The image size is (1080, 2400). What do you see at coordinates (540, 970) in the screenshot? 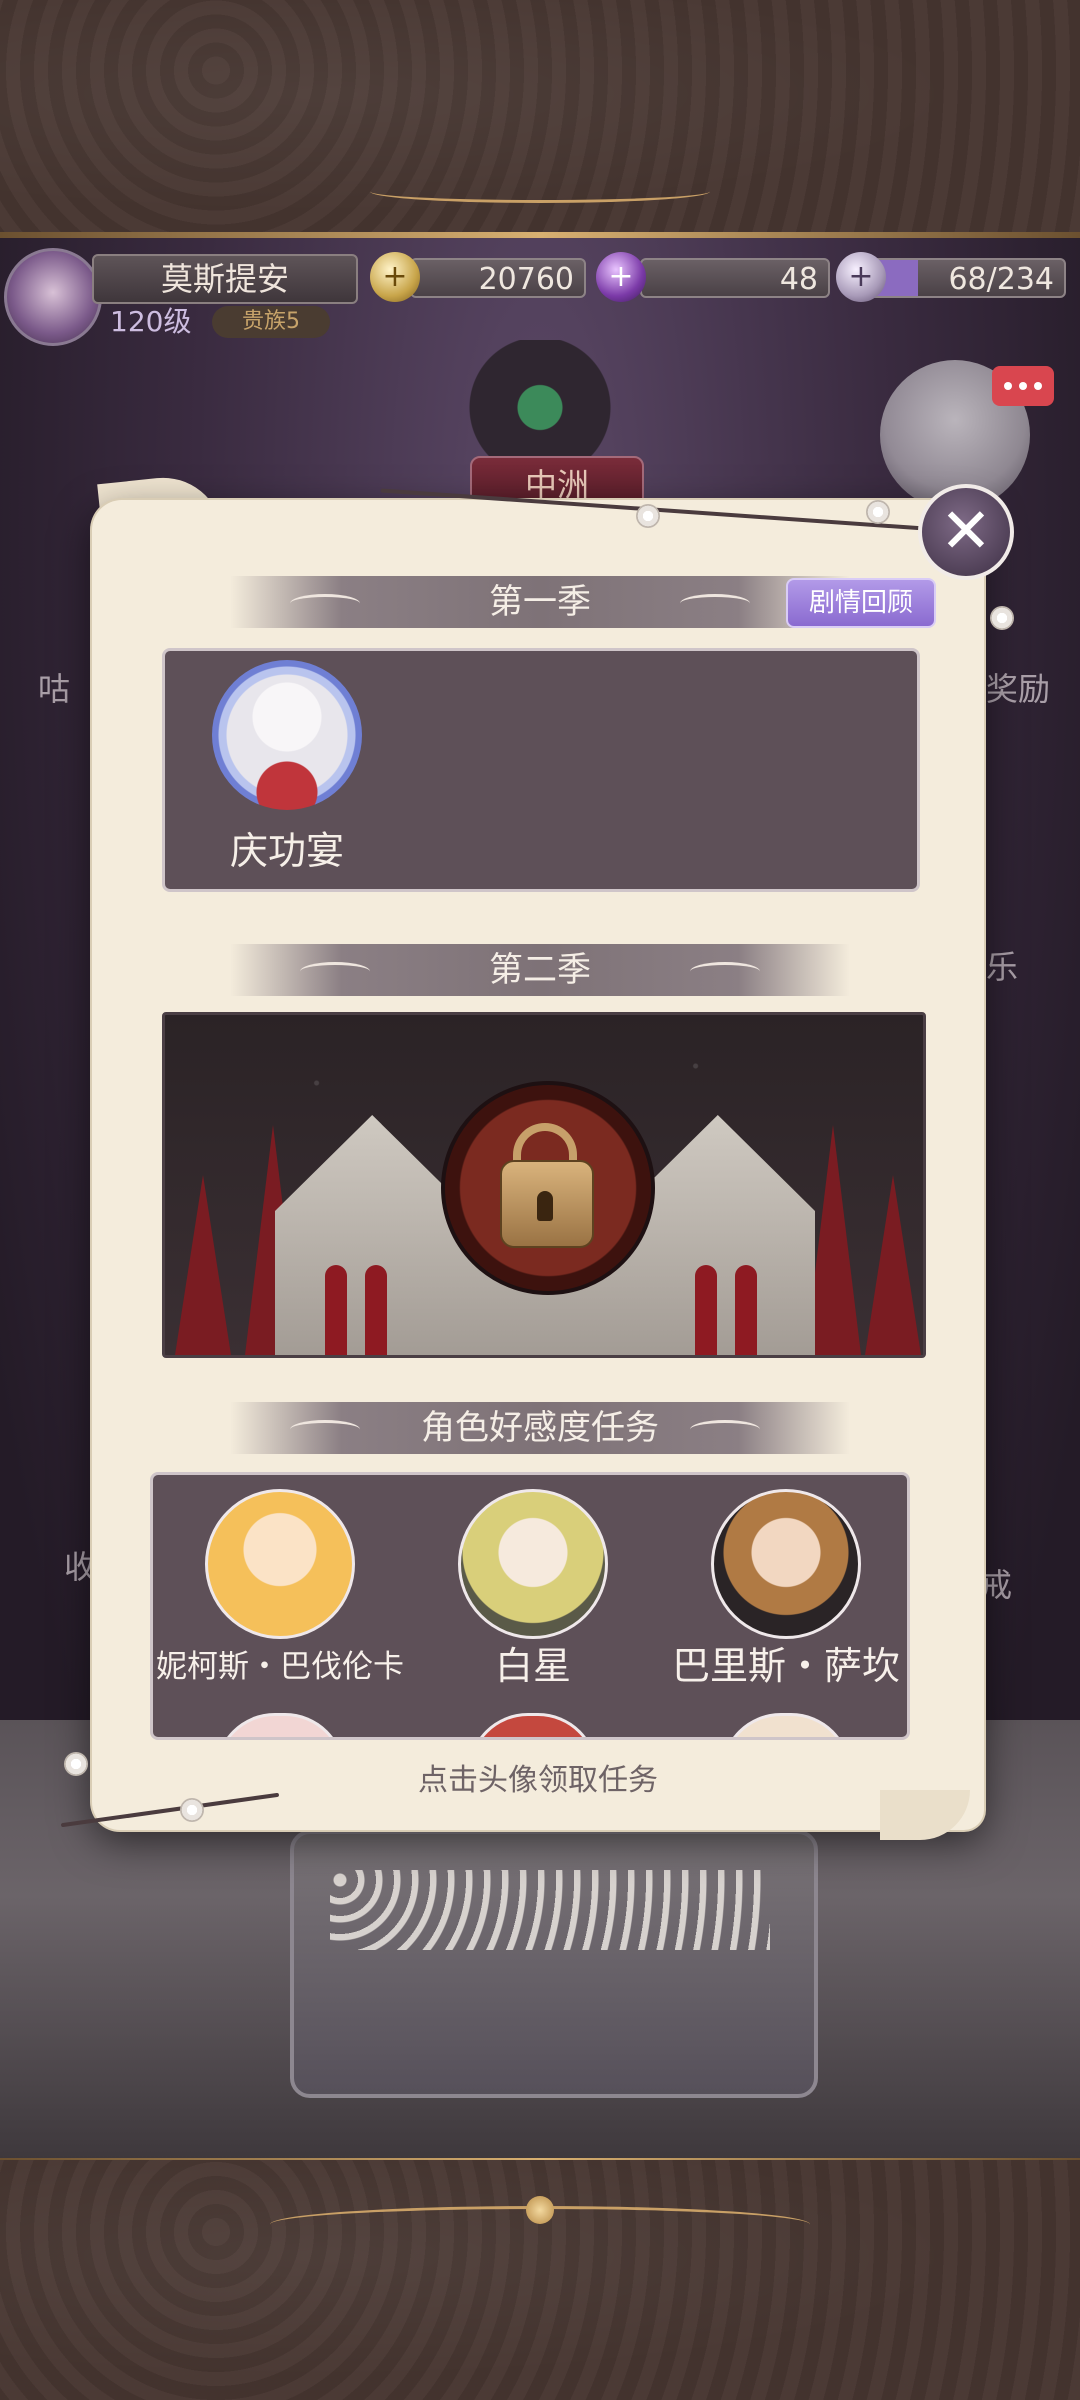
I see `season2-banner: 第二季` at bounding box center [540, 970].